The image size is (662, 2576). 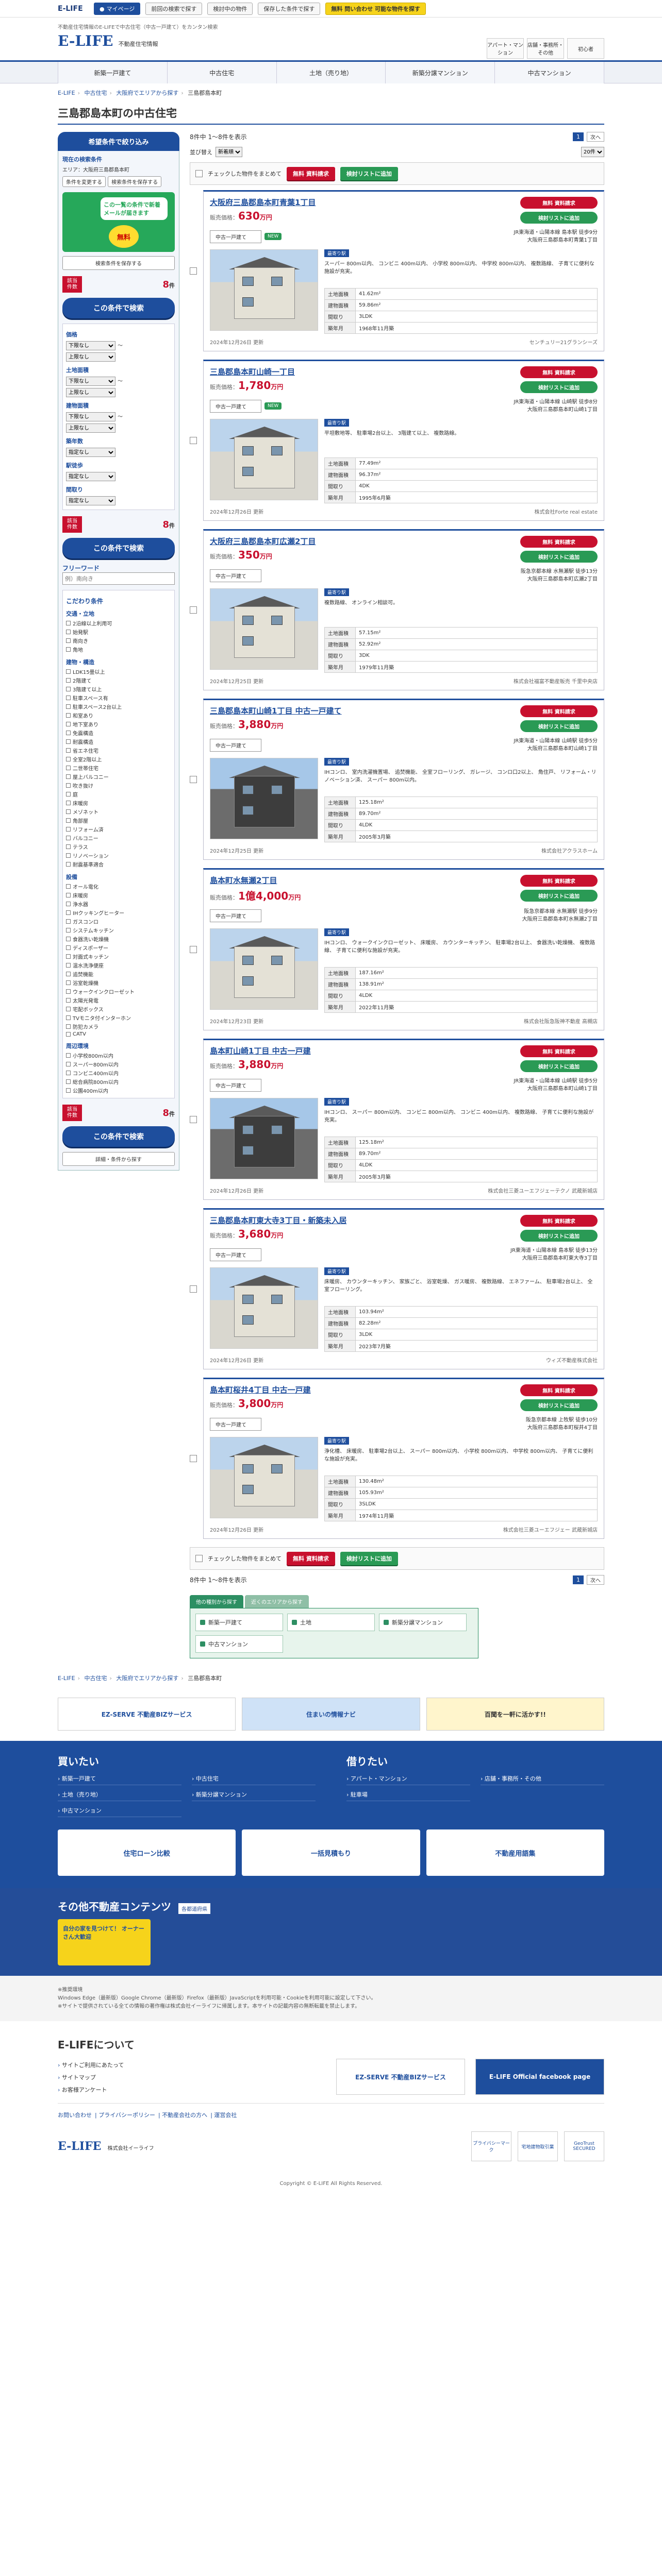 What do you see at coordinates (119, 1811) in the screenshot?
I see `footer-link: 中古マンション` at bounding box center [119, 1811].